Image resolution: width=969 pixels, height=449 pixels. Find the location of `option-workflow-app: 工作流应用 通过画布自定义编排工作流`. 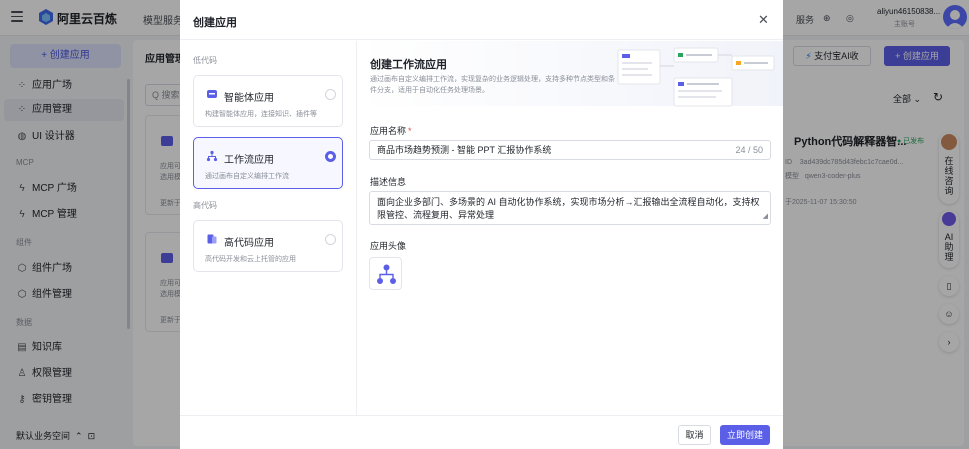

option-workflow-app: 工作流应用 通过画布自定义编排工作流 is located at coordinates (268, 163).